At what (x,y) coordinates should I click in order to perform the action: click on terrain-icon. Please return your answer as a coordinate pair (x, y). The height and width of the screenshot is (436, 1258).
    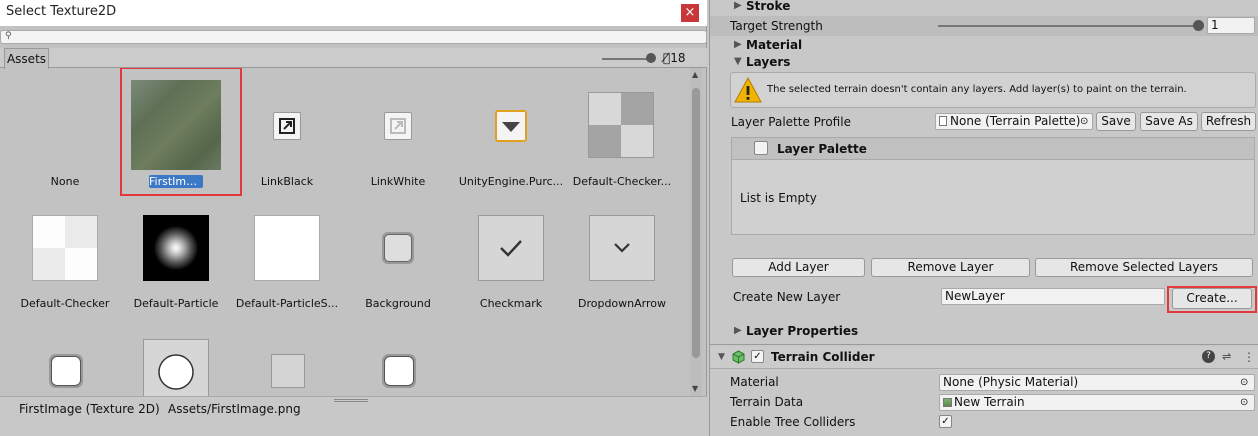
    Looking at the image, I should click on (947, 402).